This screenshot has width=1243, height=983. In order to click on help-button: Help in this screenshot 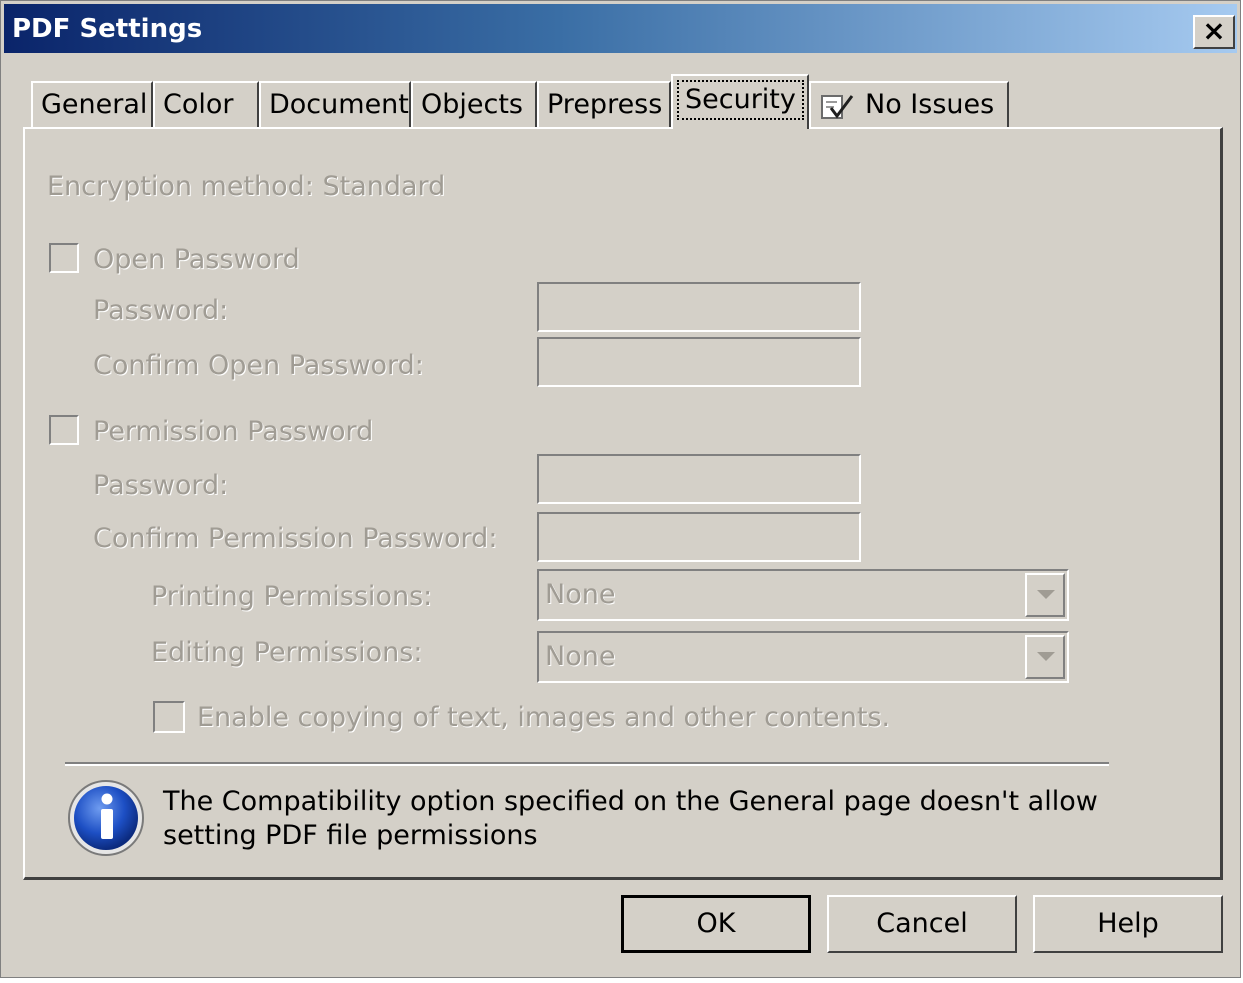, I will do `click(1128, 924)`.